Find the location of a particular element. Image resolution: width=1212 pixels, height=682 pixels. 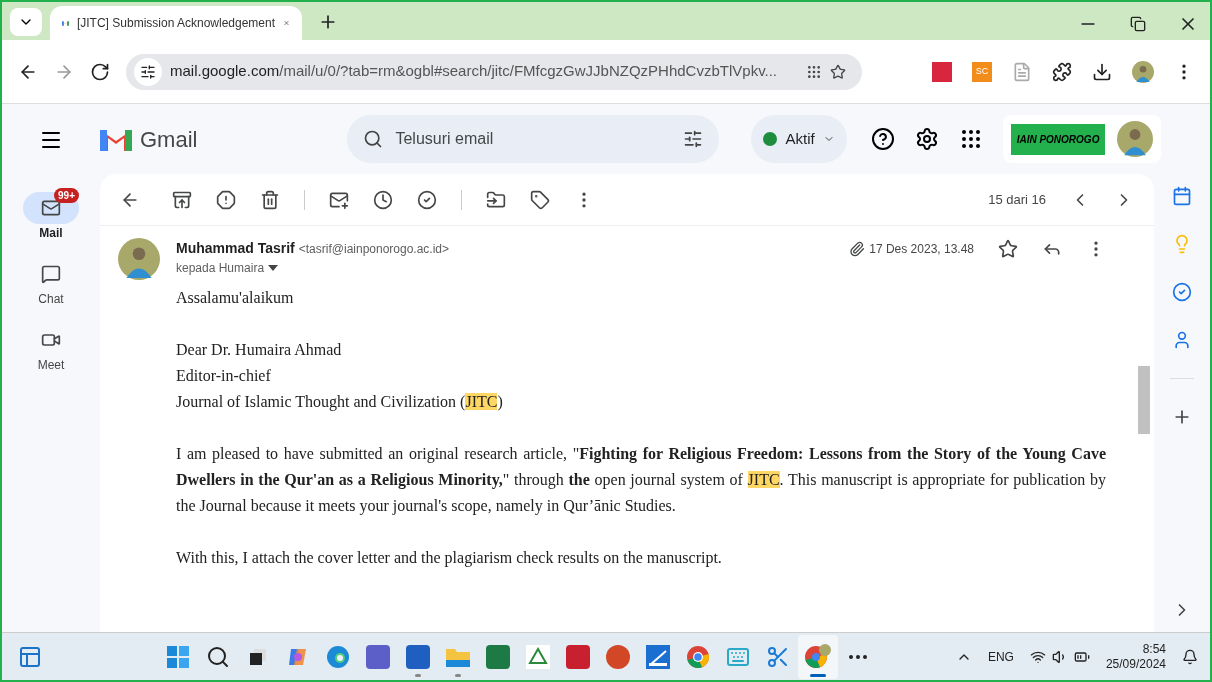

widgets-icon is located at coordinates (30, 656).